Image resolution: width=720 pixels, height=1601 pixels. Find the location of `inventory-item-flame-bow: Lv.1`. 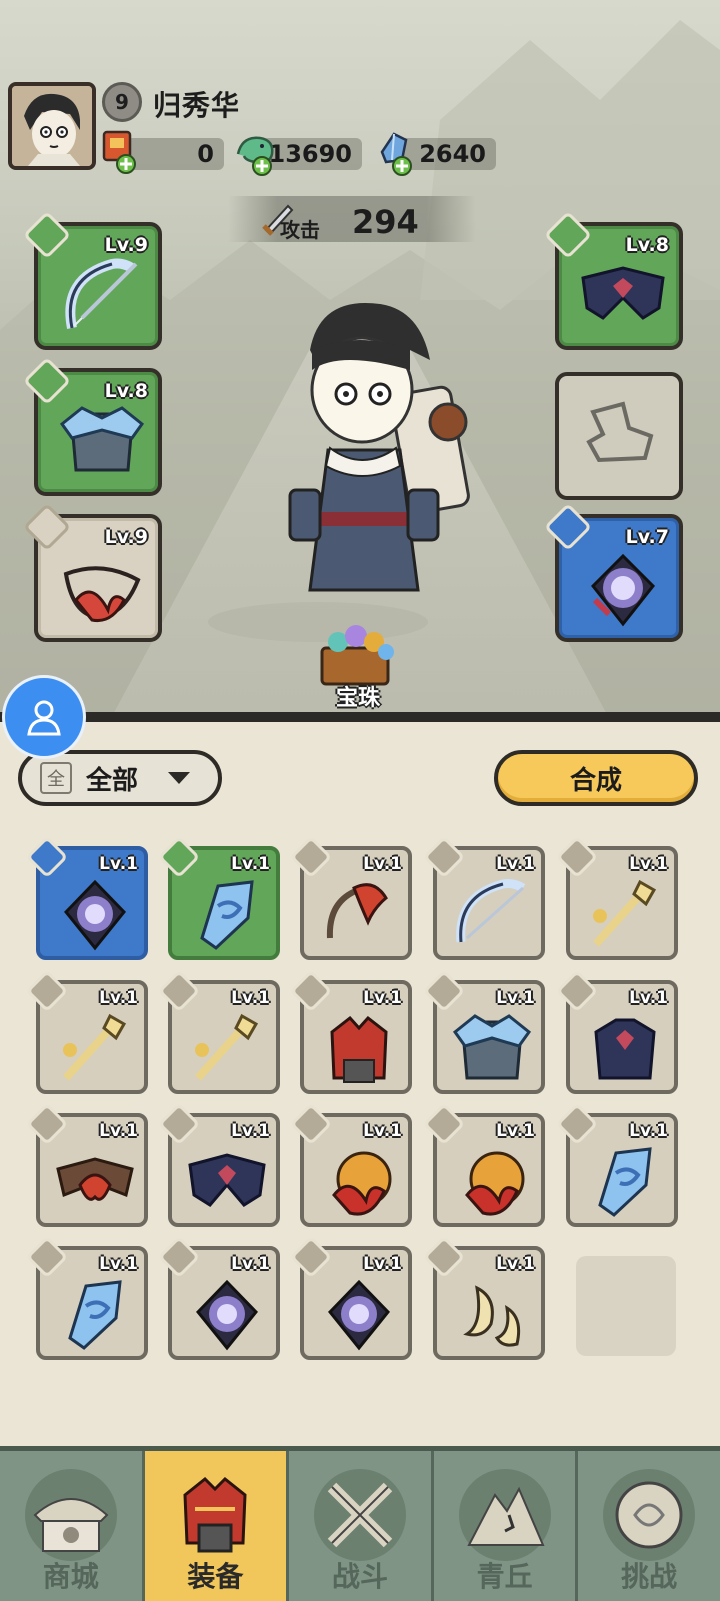

inventory-item-flame-bow: Lv.1 is located at coordinates (350, 897).